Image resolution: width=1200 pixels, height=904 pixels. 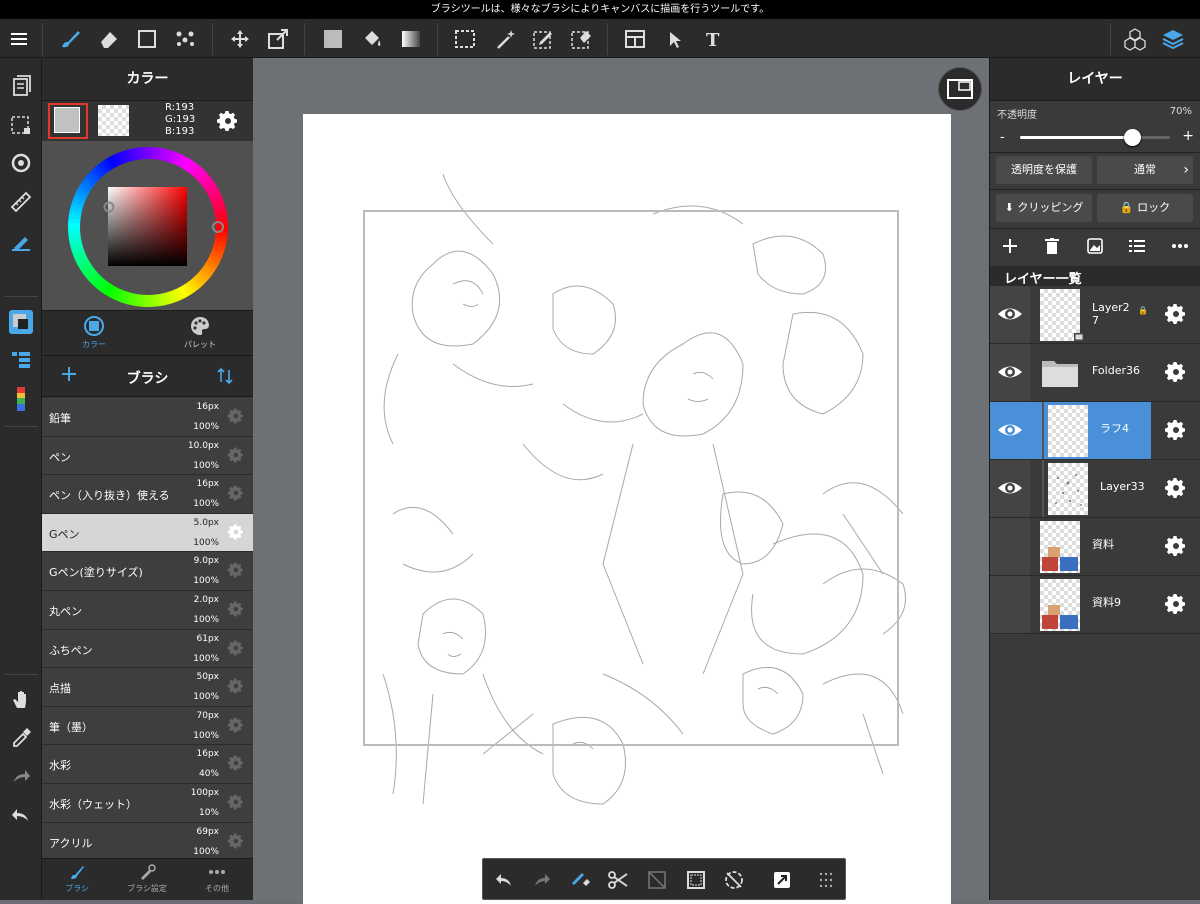 I want to click on redo-icon, so click(x=21, y=776).